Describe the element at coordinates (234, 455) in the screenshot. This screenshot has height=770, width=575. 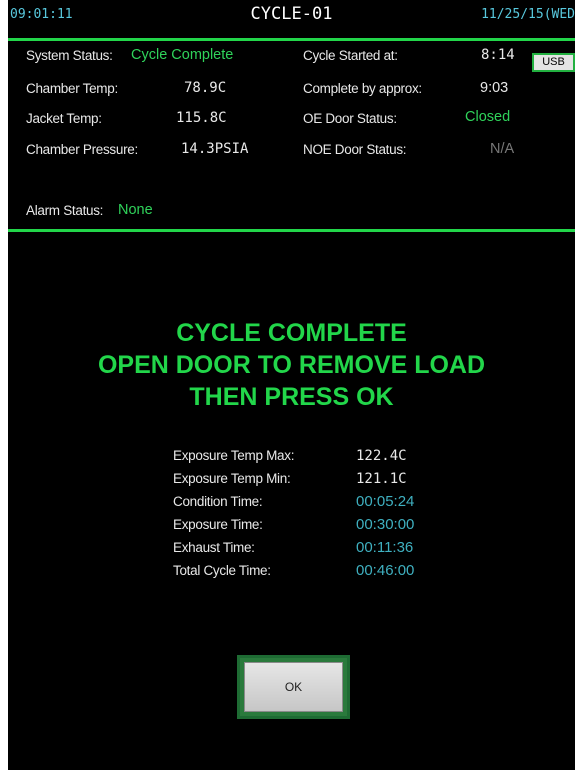
I see `exposure-temp-max-label: Exposure Temp Max:` at that location.